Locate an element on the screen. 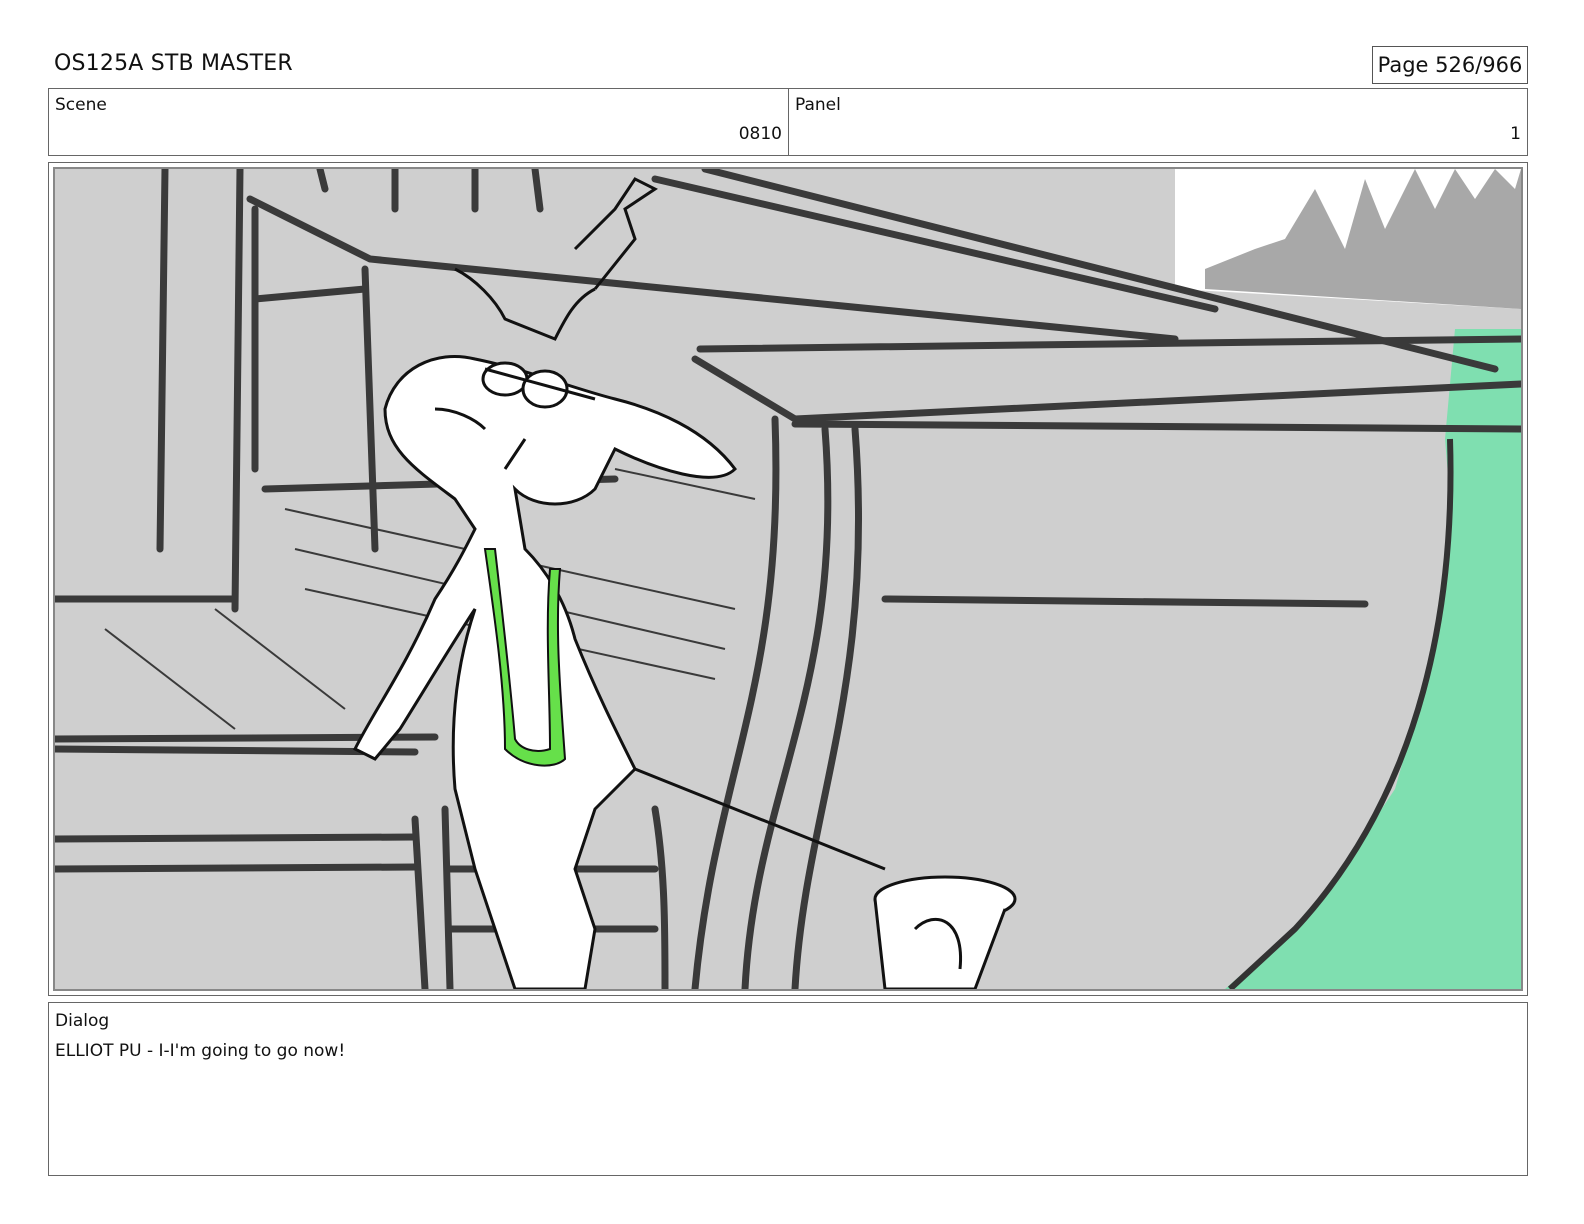 Image resolution: width=1584 pixels, height=1224 pixels. panel-label: Panel is located at coordinates (818, 105).